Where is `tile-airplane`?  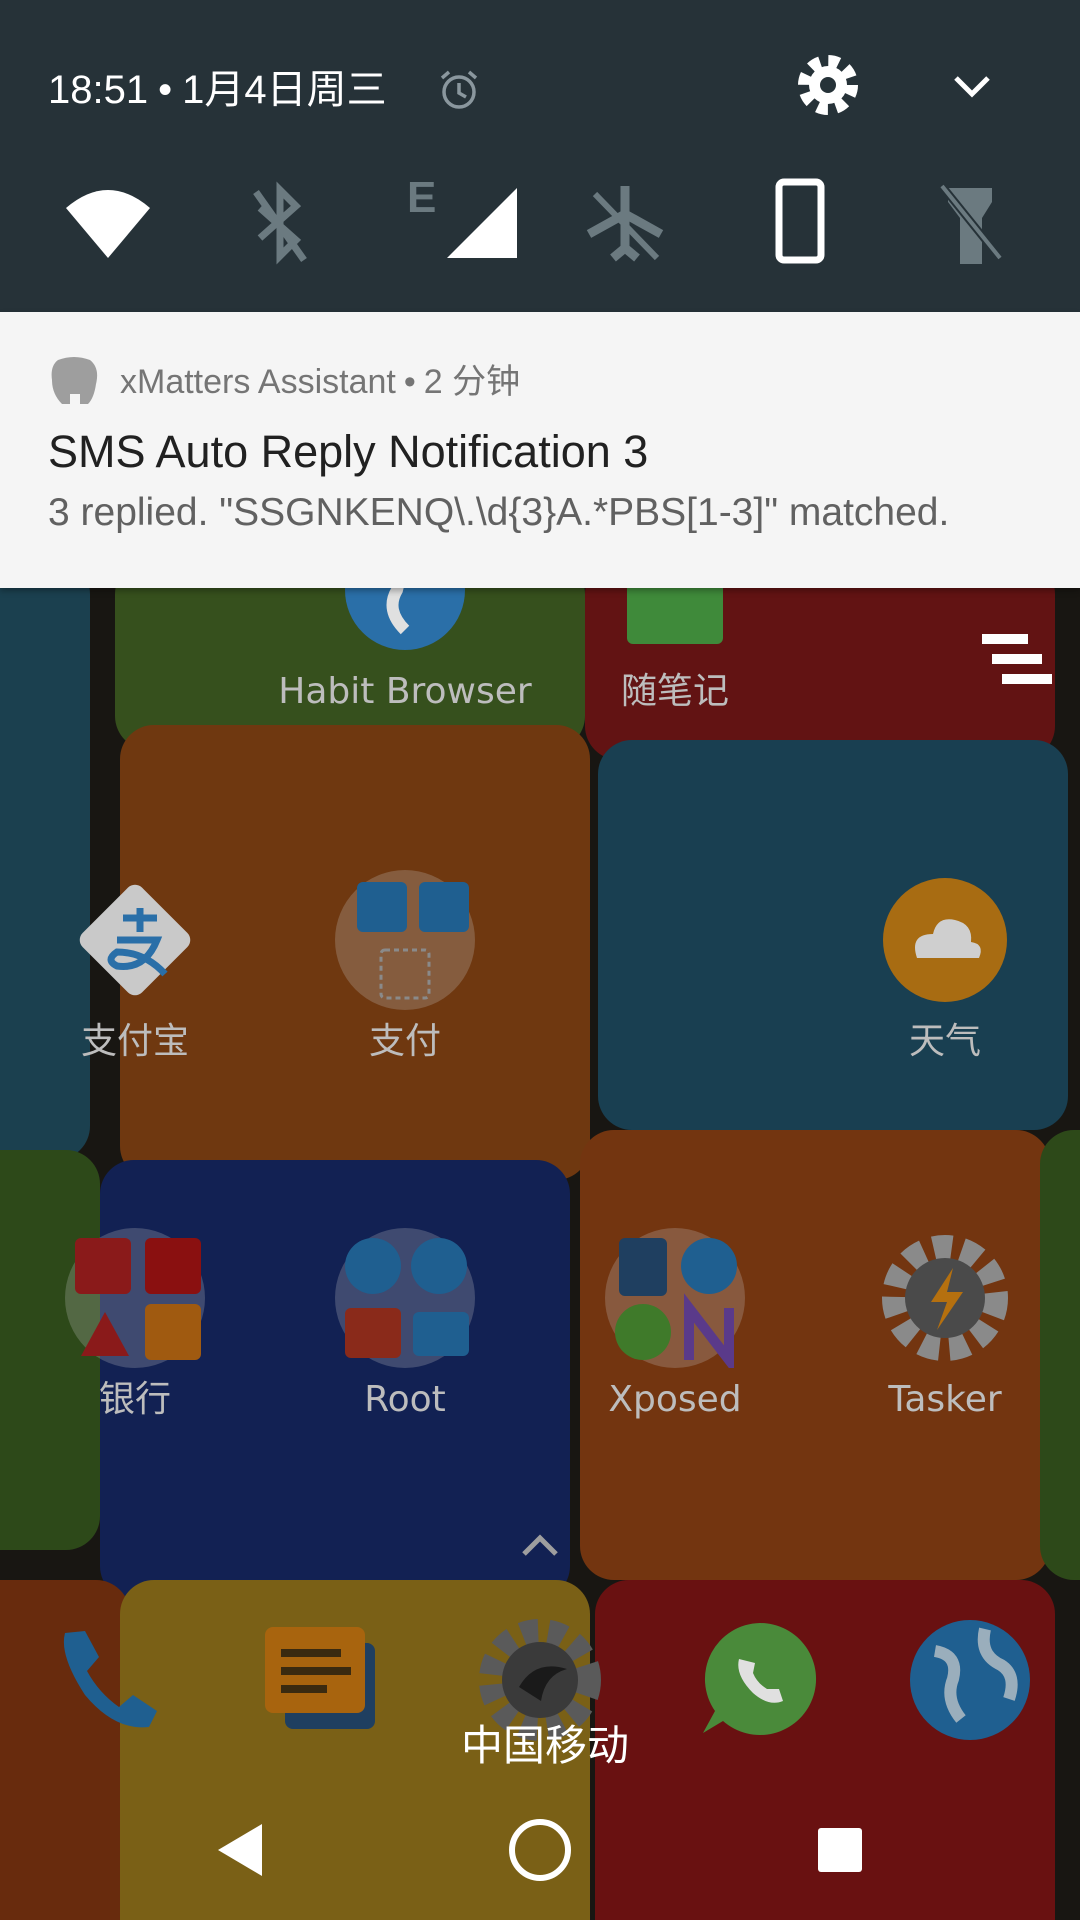 tile-airplane is located at coordinates (625, 223).